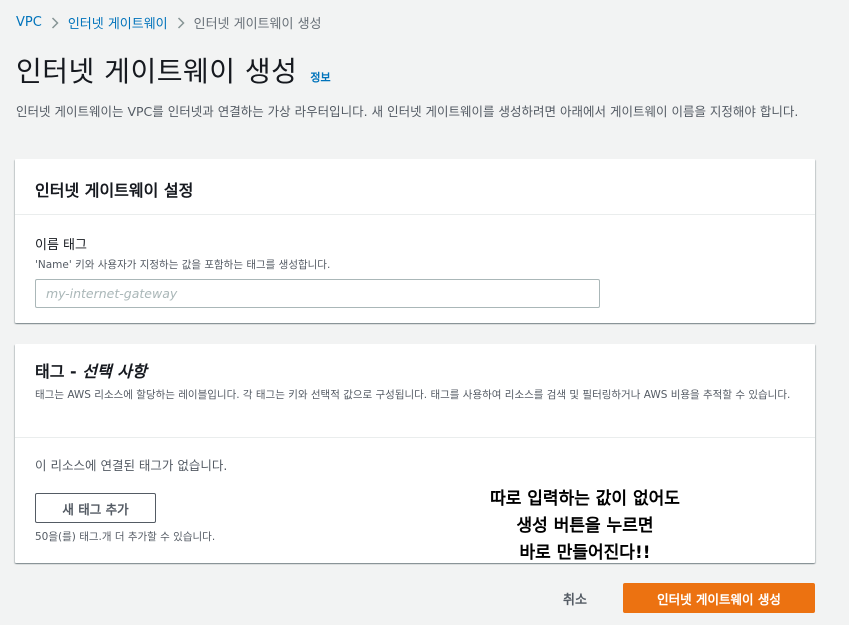  I want to click on page-title: 인터넷 게이트웨이 생성, so click(157, 71).